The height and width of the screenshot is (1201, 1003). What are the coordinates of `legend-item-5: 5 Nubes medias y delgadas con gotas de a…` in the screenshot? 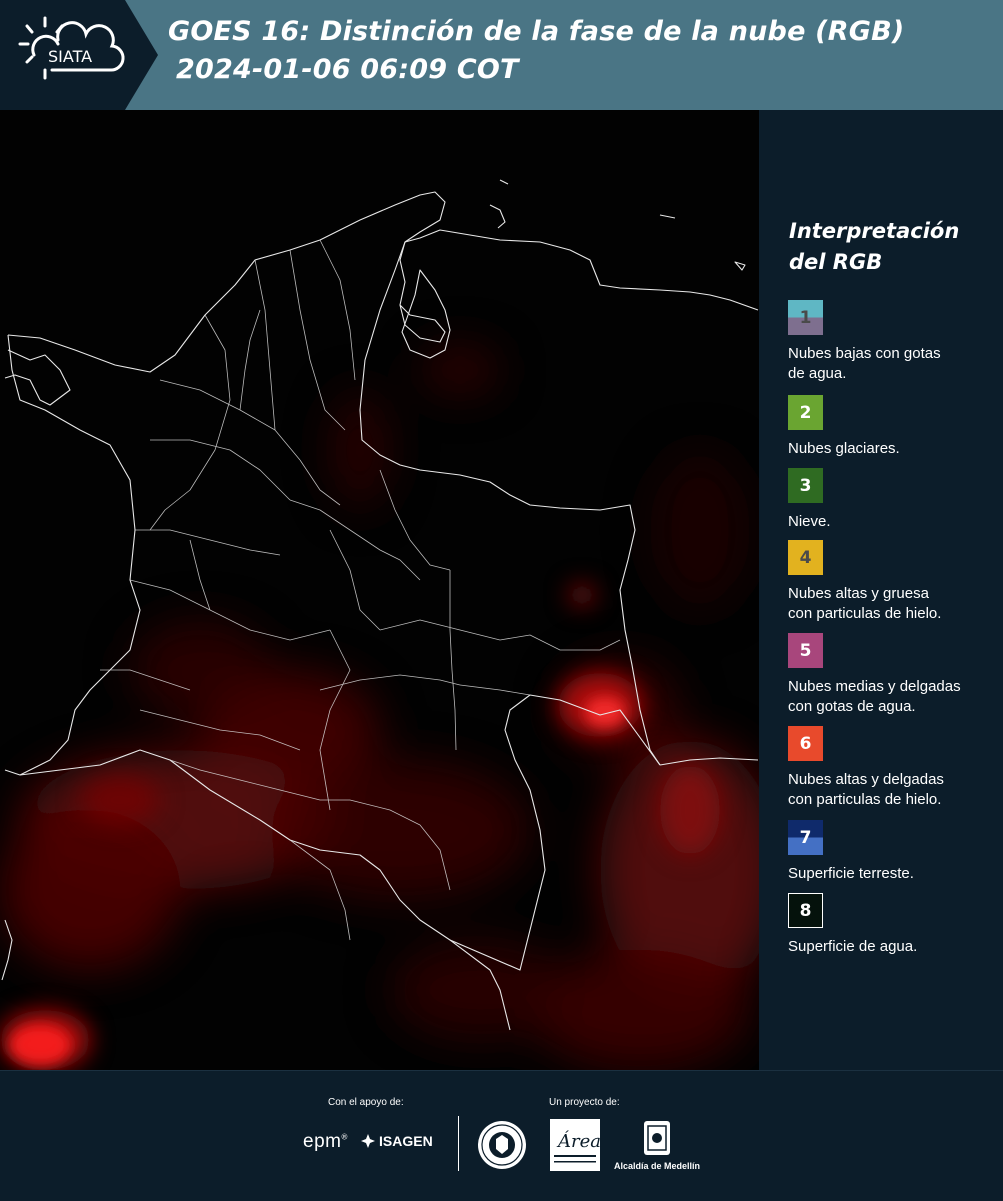 It's located at (893, 675).